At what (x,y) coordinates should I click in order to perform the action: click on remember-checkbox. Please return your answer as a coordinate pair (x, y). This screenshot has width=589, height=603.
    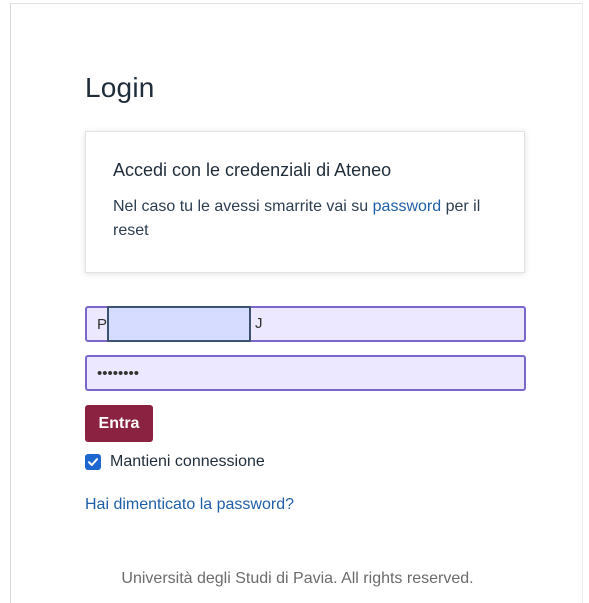
    Looking at the image, I should click on (93, 462).